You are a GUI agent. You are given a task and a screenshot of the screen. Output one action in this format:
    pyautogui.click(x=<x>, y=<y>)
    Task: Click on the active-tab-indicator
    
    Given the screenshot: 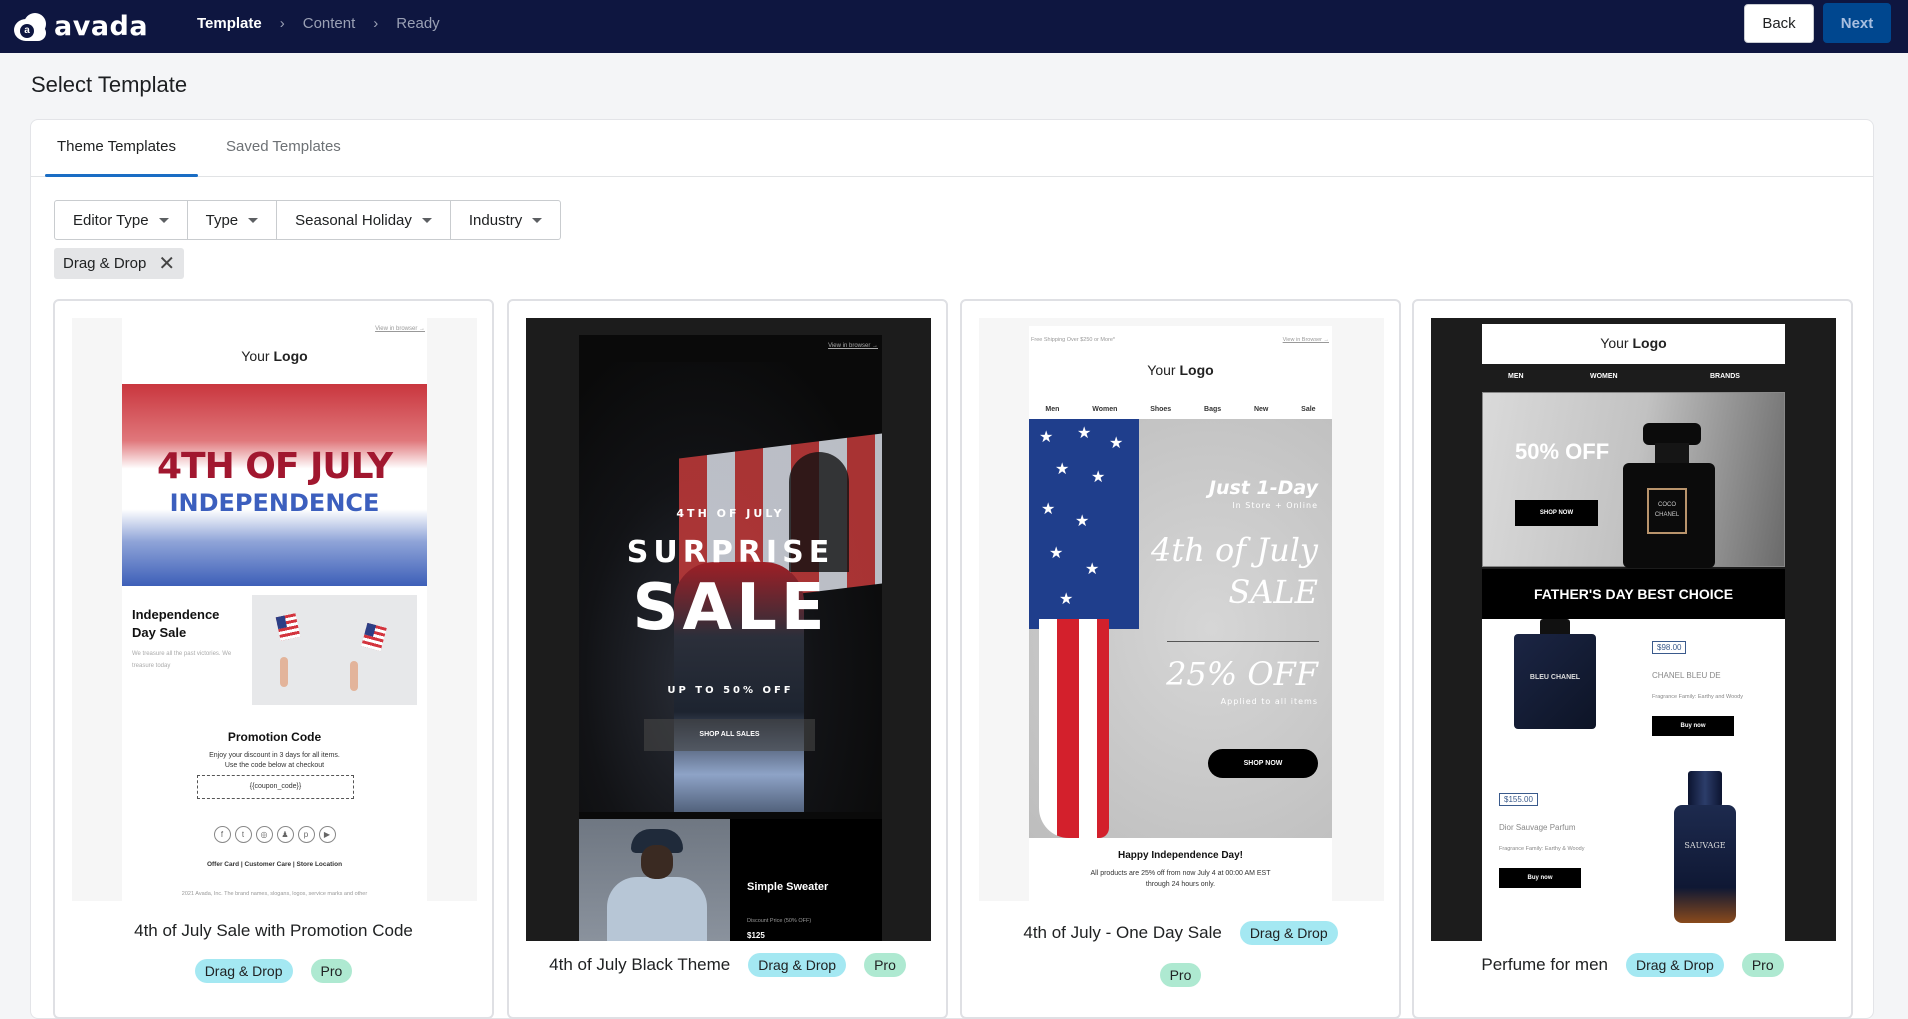 What is the action you would take?
    pyautogui.click(x=121, y=175)
    